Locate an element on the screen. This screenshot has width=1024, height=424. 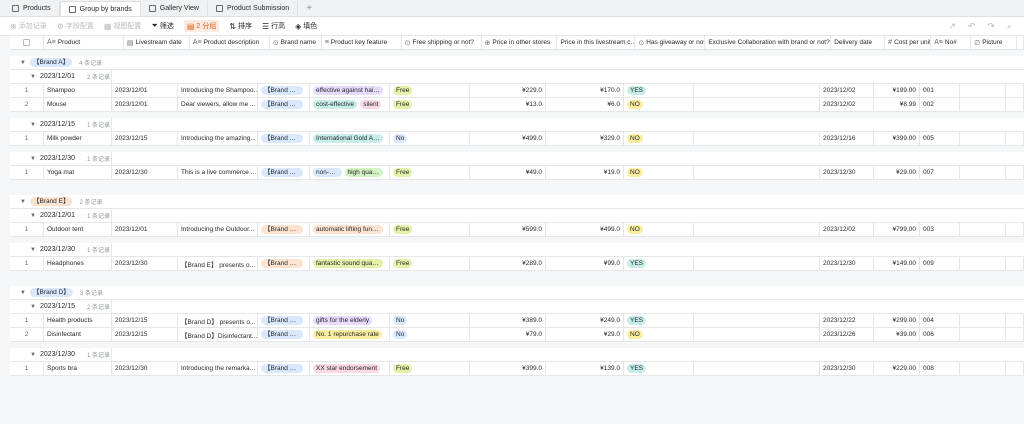
number-cell: 007 is located at coordinates (940, 172).